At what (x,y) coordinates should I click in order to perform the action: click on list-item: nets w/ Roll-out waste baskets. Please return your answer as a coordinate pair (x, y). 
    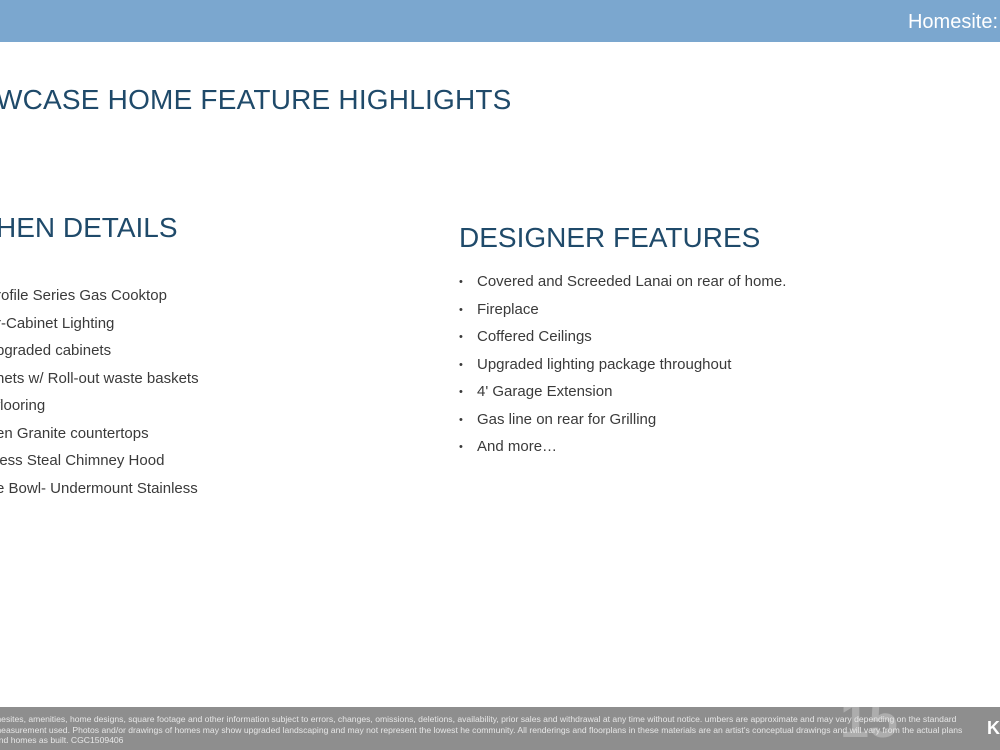
    Looking at the image, I should click on (99, 383).